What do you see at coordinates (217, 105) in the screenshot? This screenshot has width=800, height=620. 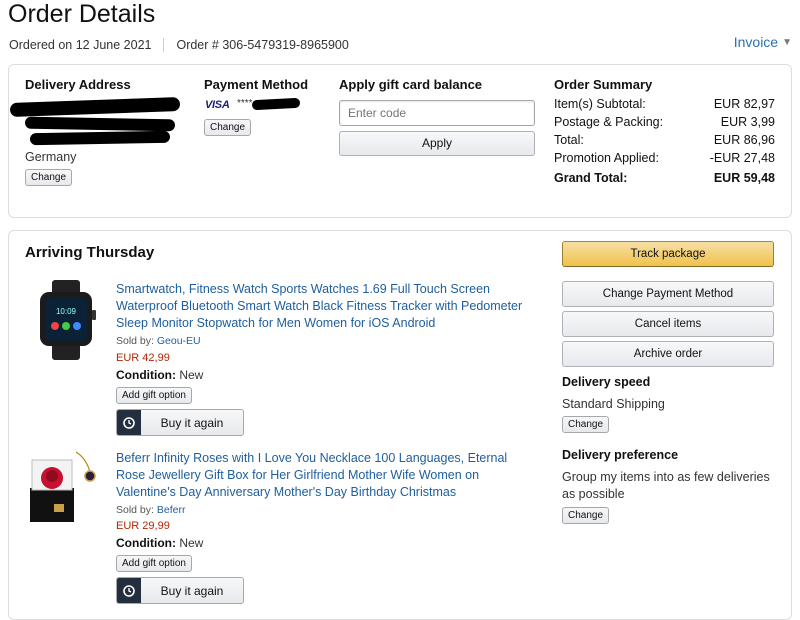 I see `visa-icon: VISA` at bounding box center [217, 105].